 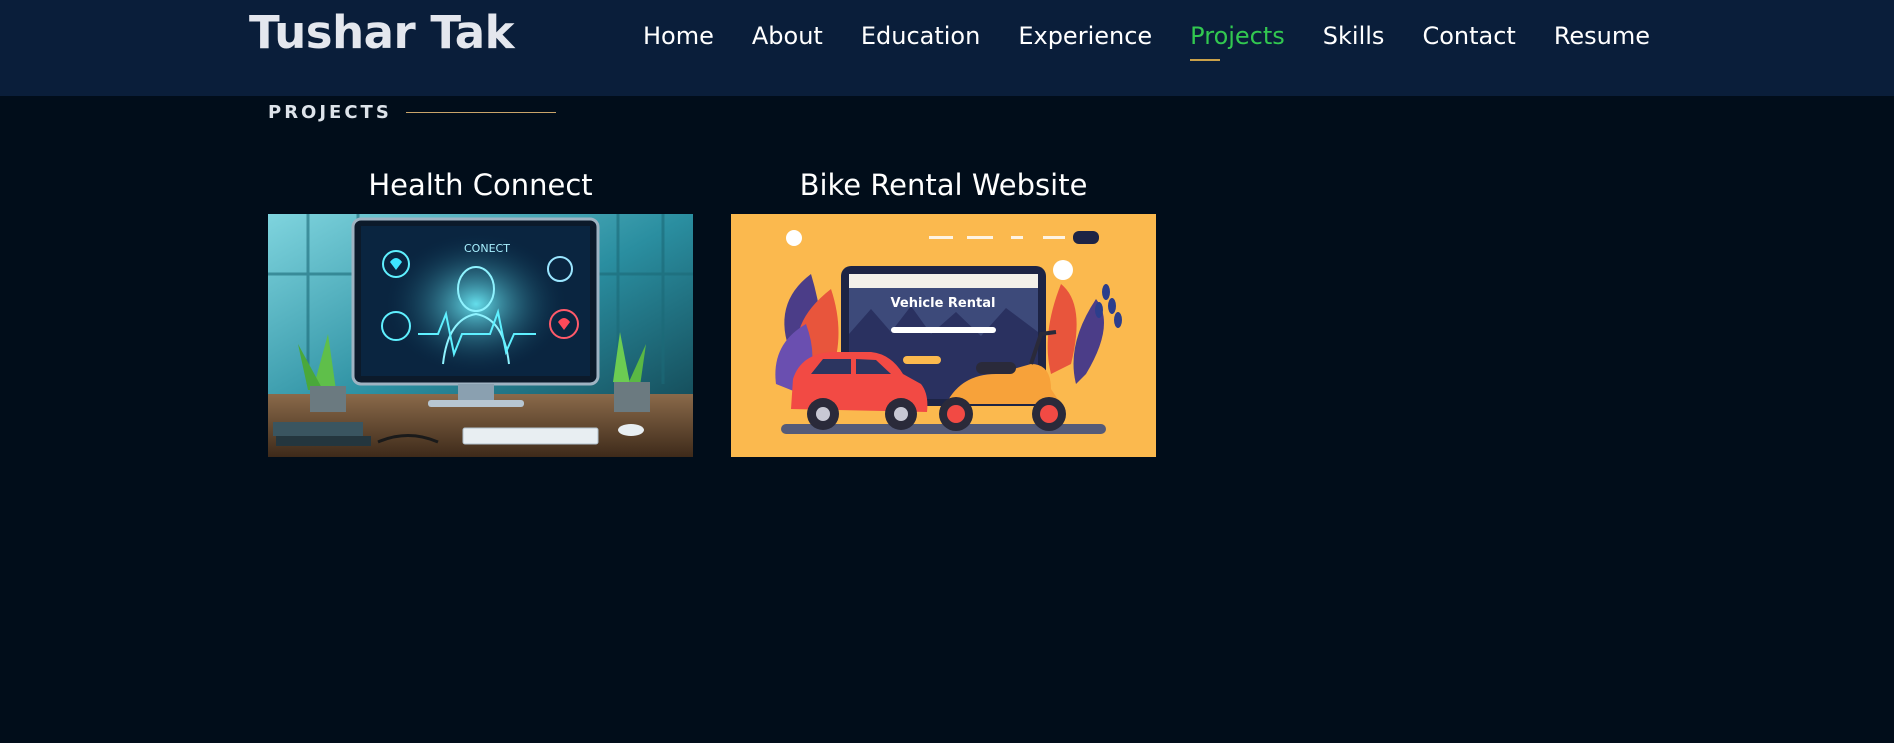 What do you see at coordinates (678, 36) in the screenshot?
I see `nav-home: Home` at bounding box center [678, 36].